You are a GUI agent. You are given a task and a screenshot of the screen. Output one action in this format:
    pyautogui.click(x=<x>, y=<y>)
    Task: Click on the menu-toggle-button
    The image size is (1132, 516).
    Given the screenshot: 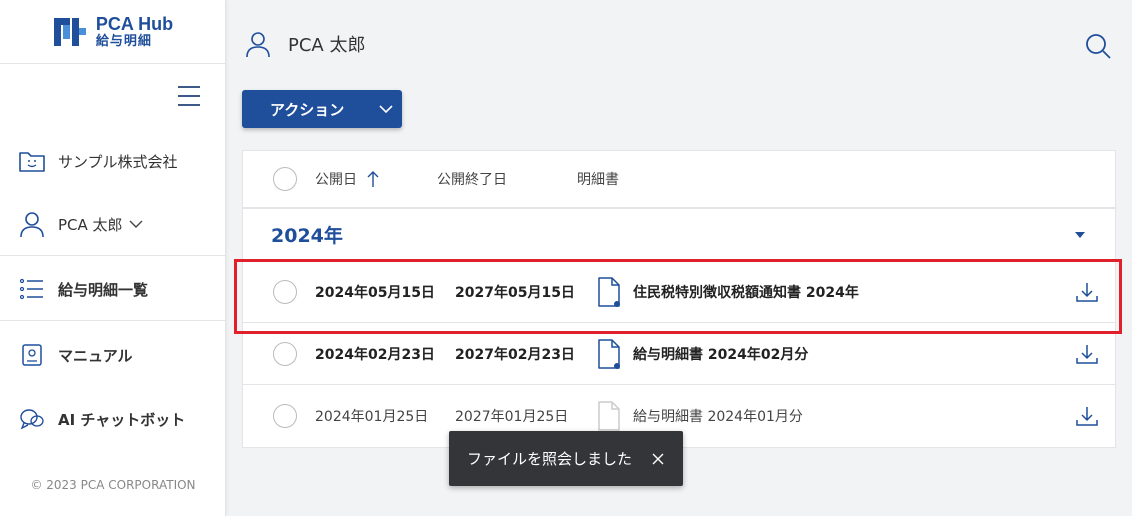 What is the action you would take?
    pyautogui.click(x=189, y=96)
    